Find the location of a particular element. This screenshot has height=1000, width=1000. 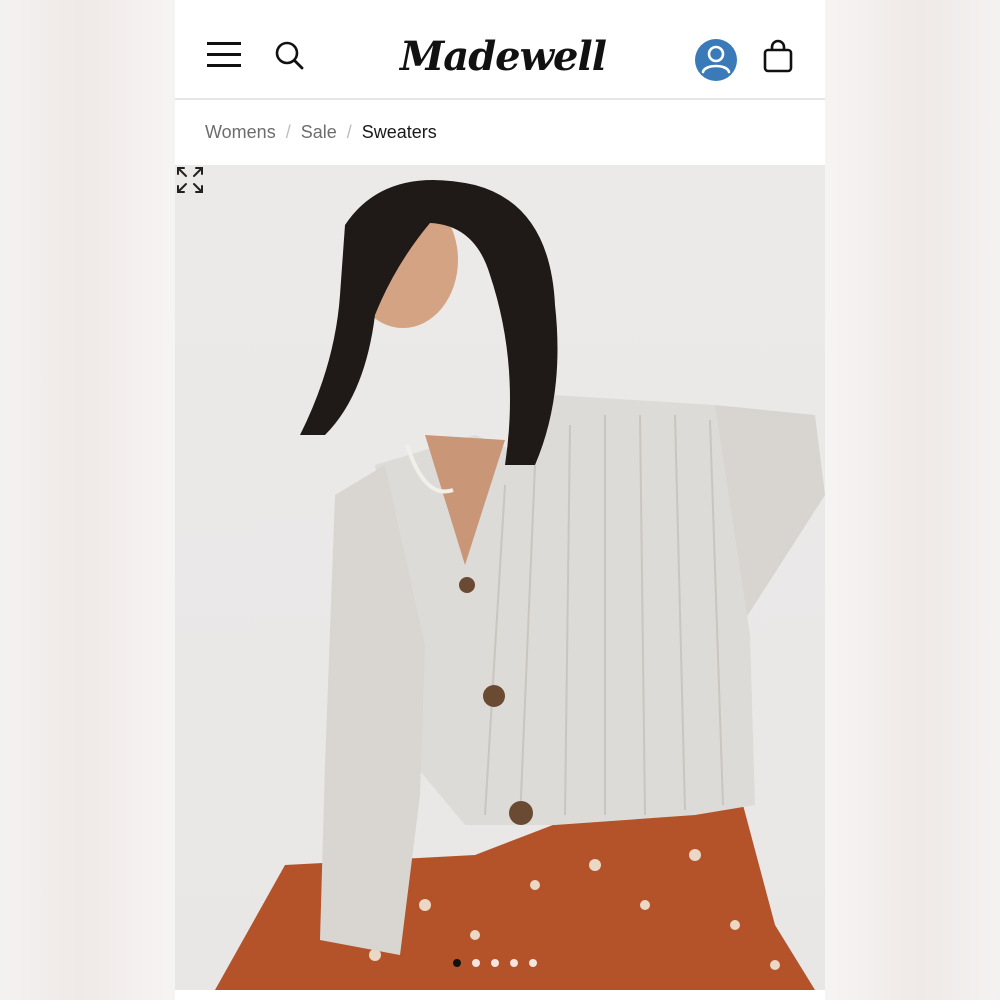

bag-icon is located at coordinates (778, 56).